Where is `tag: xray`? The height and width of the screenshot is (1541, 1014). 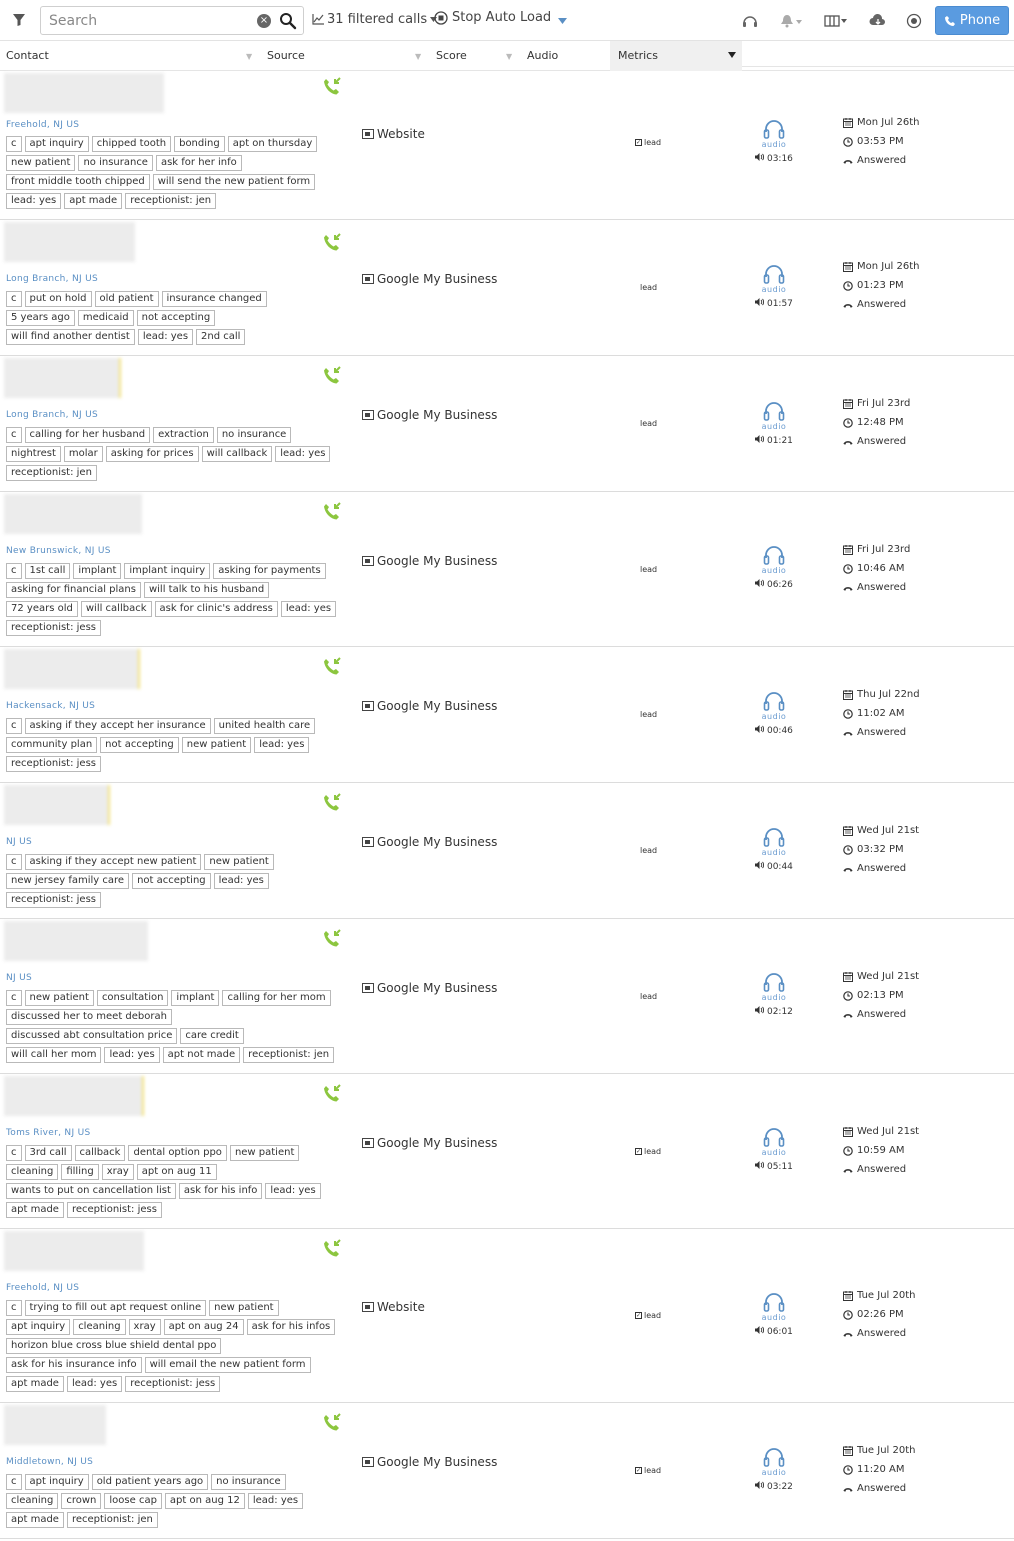 tag: xray is located at coordinates (144, 1327).